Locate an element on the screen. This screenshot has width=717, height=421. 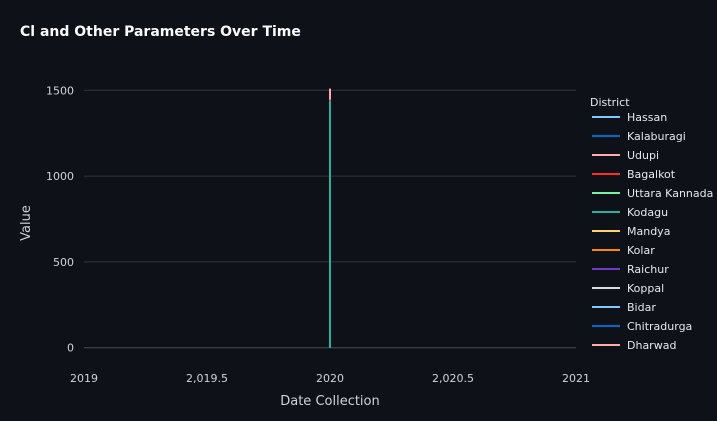
legend-item-dharwad: Dharwad is located at coordinates (651, 345).